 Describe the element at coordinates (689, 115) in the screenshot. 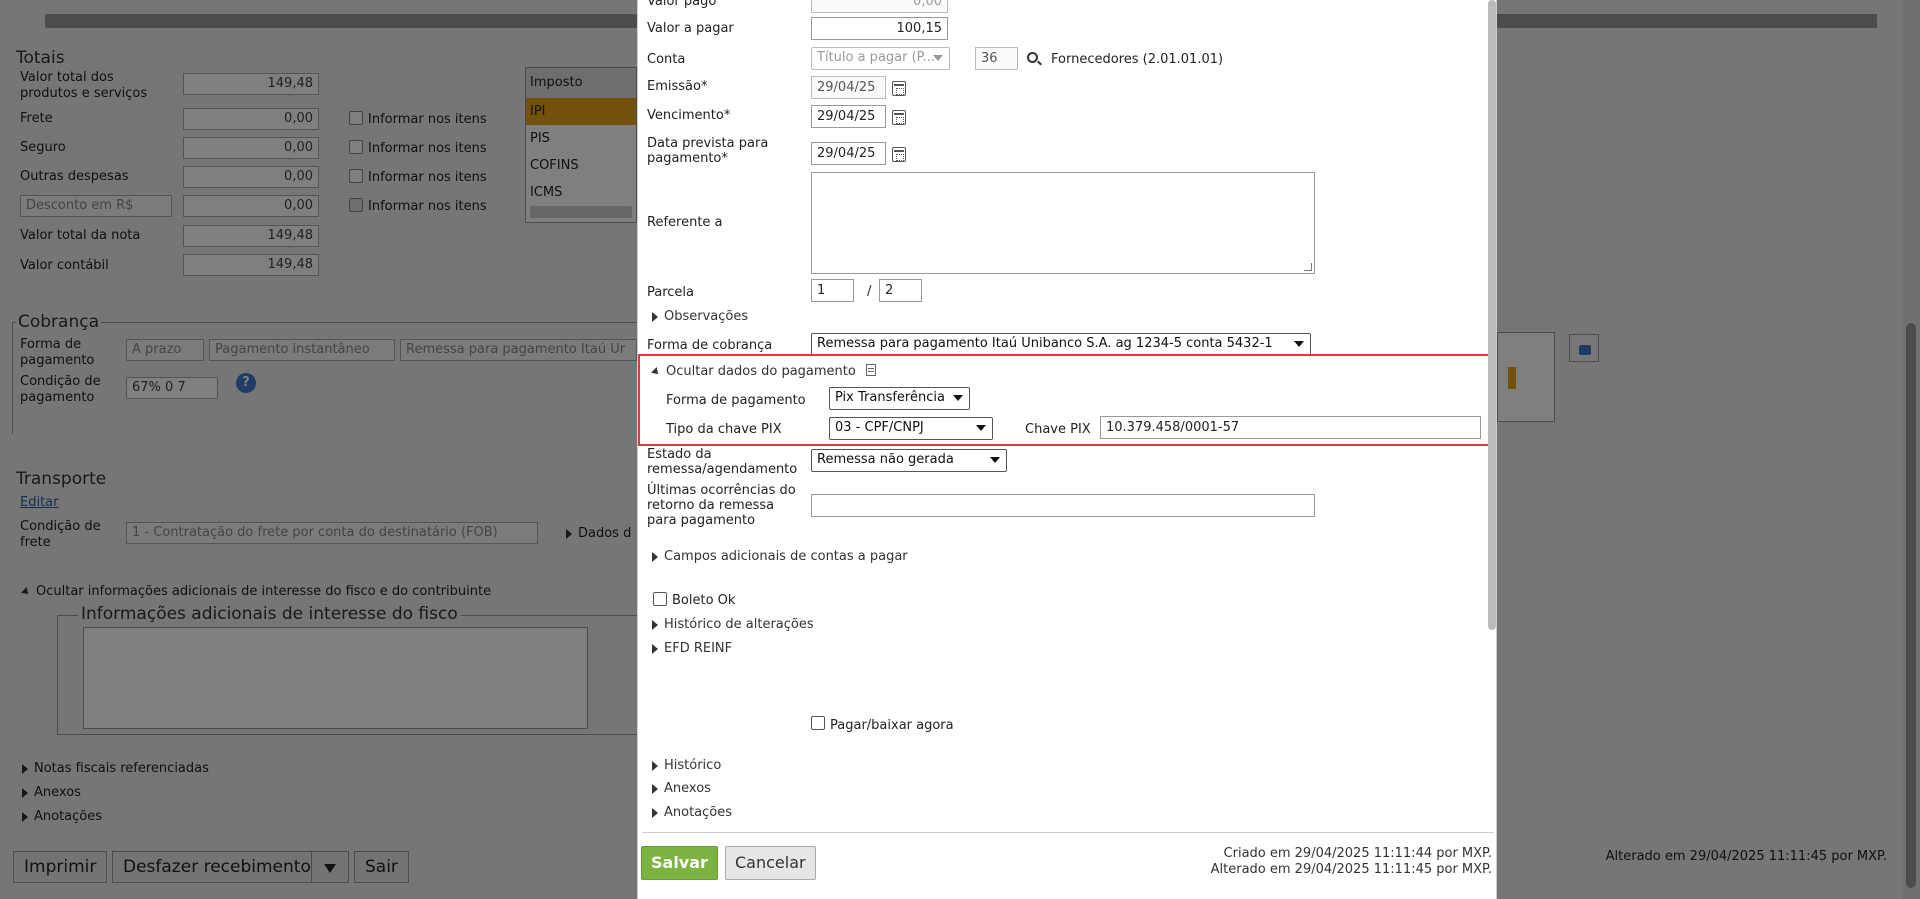

I see `vencimento-label: Vencimento*` at that location.